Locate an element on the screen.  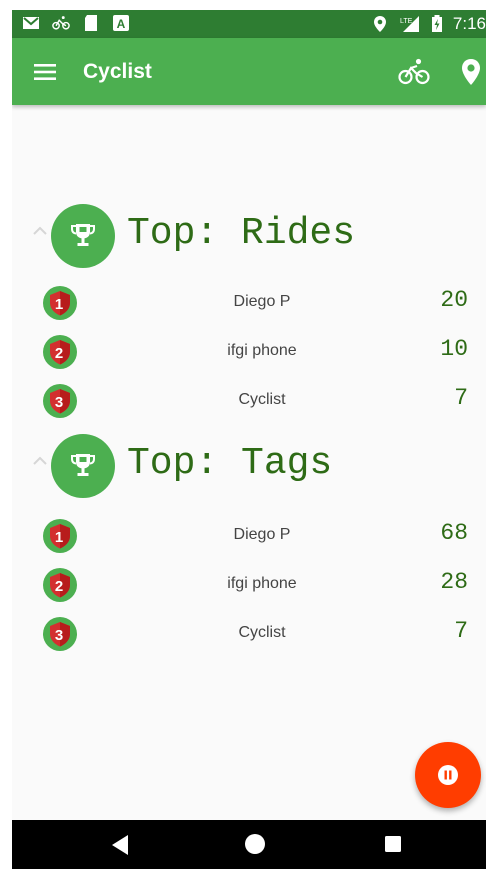
svg-text: A is located at coordinates (121, 24).